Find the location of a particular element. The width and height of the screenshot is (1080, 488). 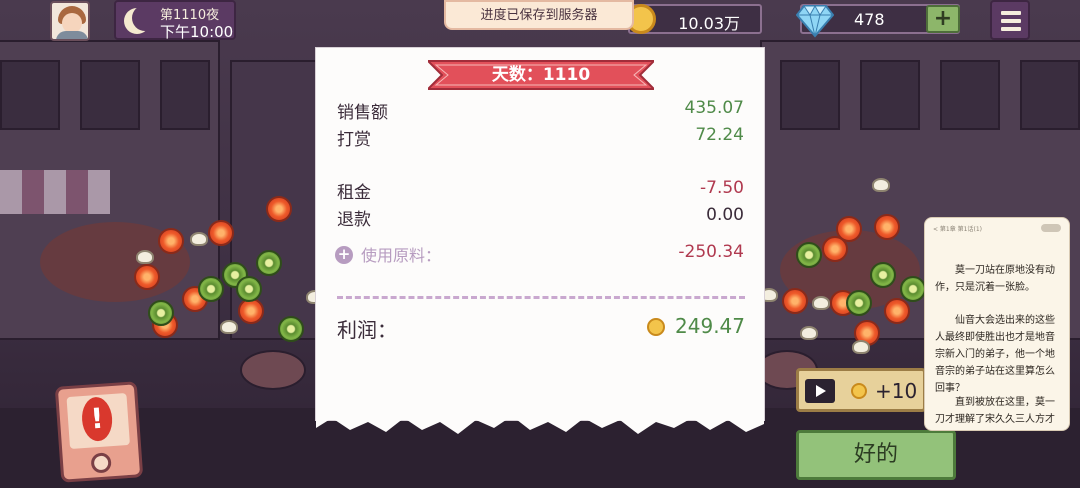

novel-paragraph: 直到被放在这里，莫一刀才理解了宋久久三人方才的意 is located at coordinates (995, 411).